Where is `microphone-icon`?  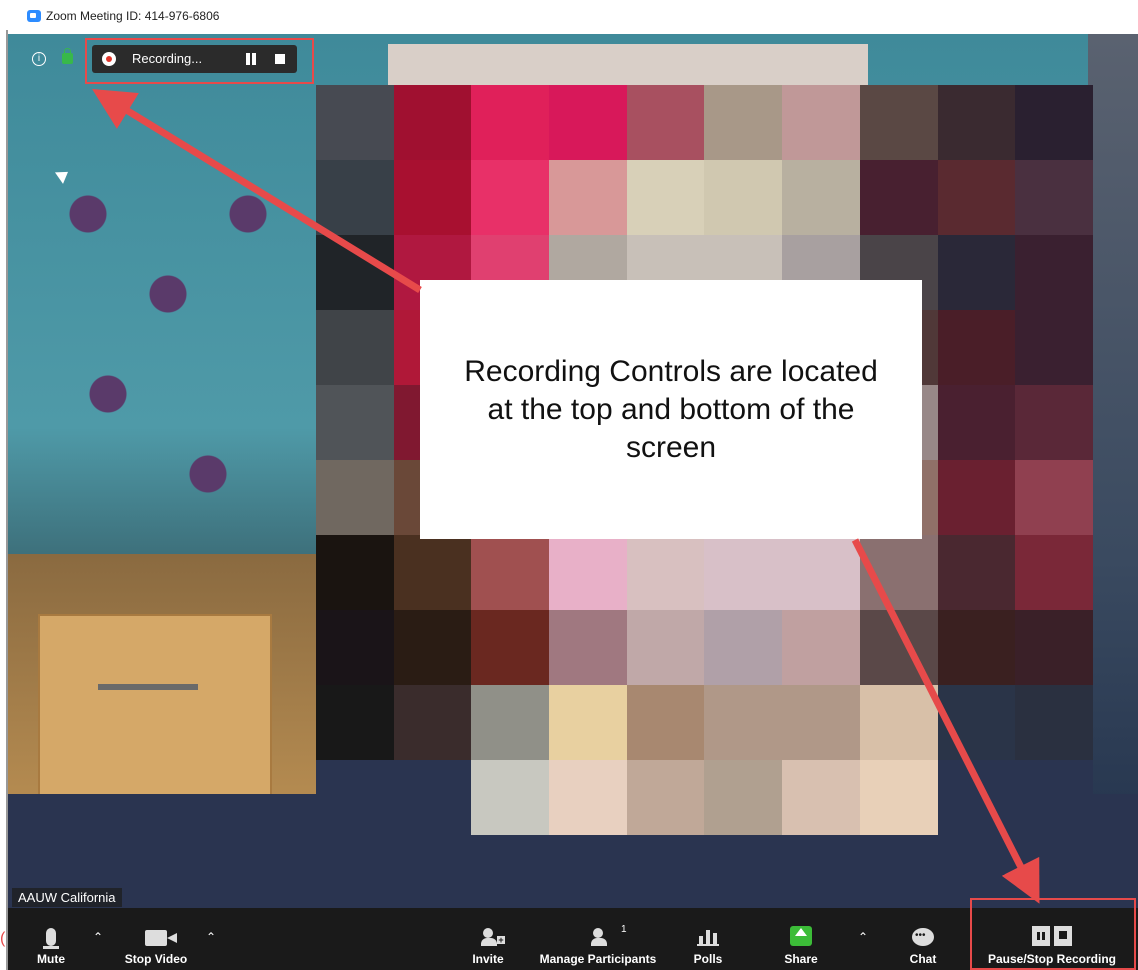 microphone-icon is located at coordinates (51, 938).